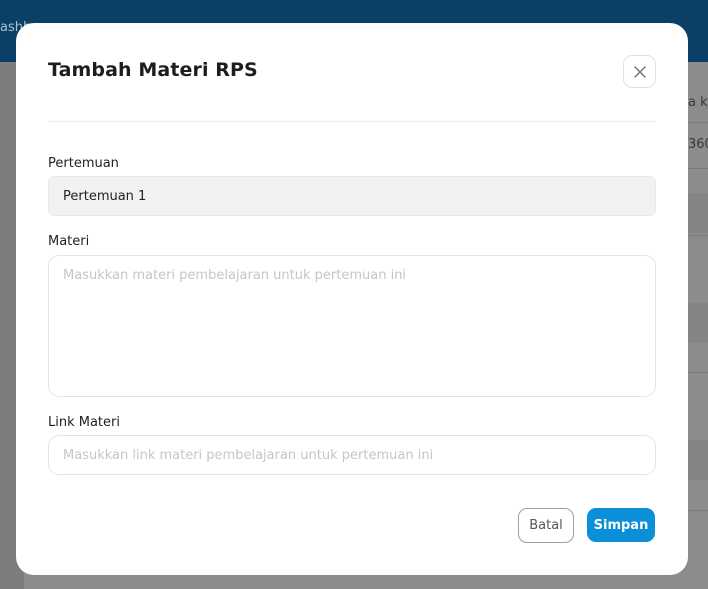 The width and height of the screenshot is (708, 589). What do you see at coordinates (83, 163) in the screenshot?
I see `pertemuan-label: Pertemuan` at bounding box center [83, 163].